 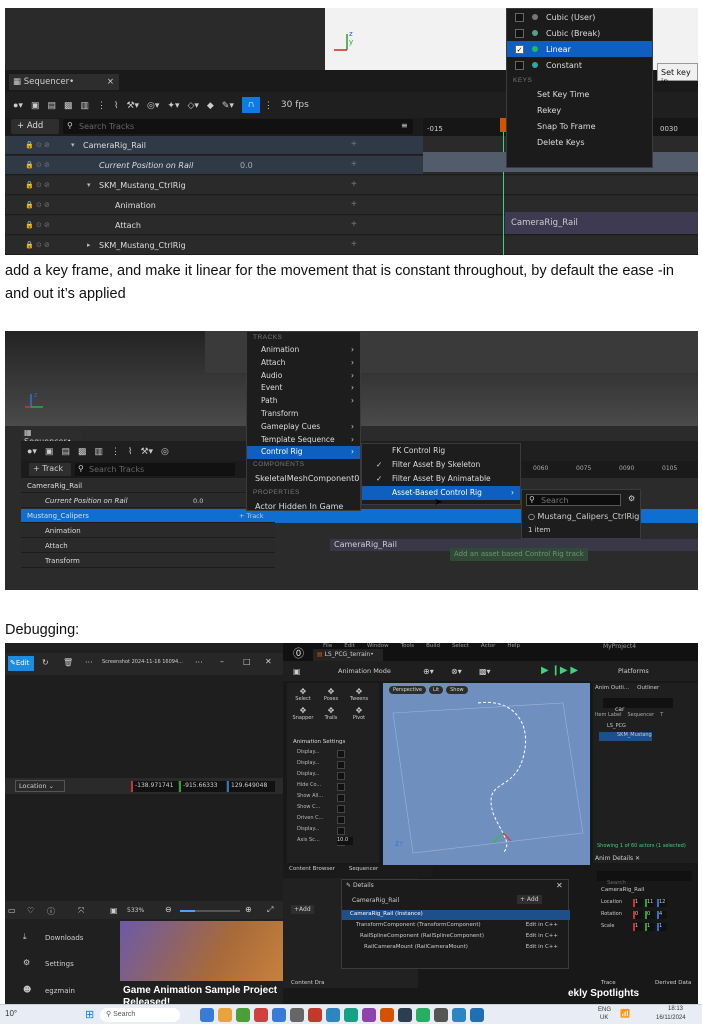 I want to click on minimize-icon: –, so click(x=222, y=661).